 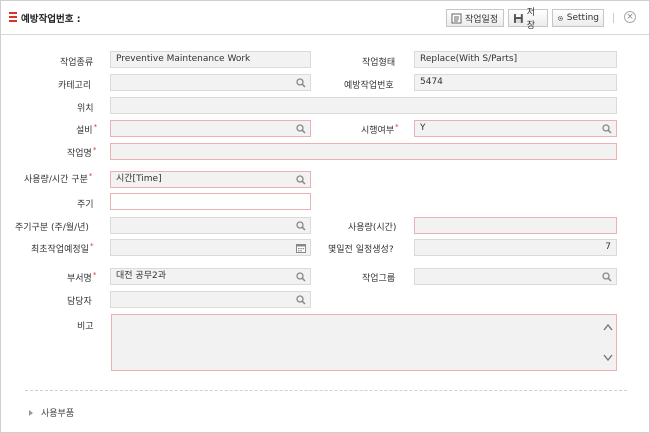 I want to click on scroll-down-icon, so click(x=608, y=358).